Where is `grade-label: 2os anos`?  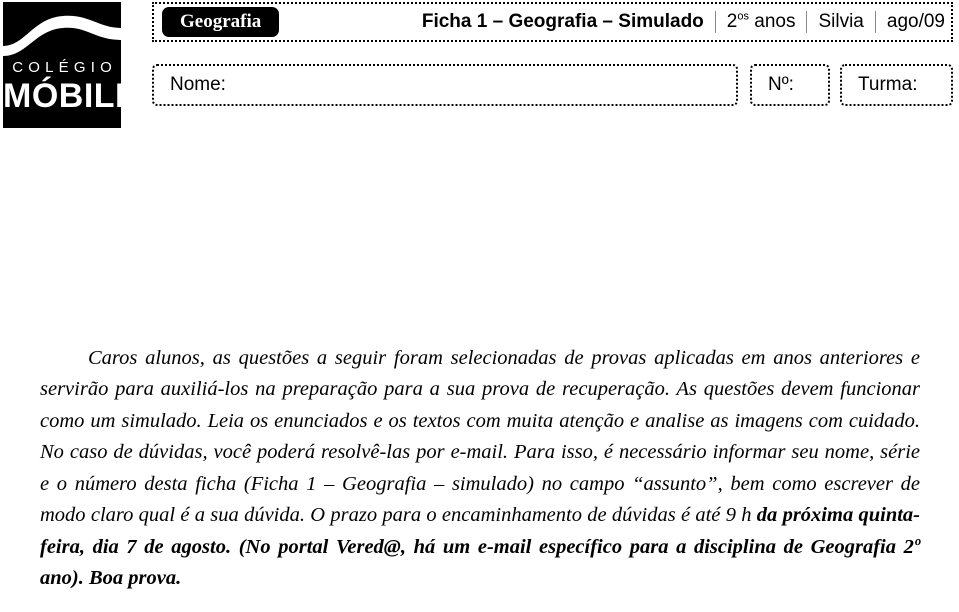 grade-label: 2os anos is located at coordinates (761, 22).